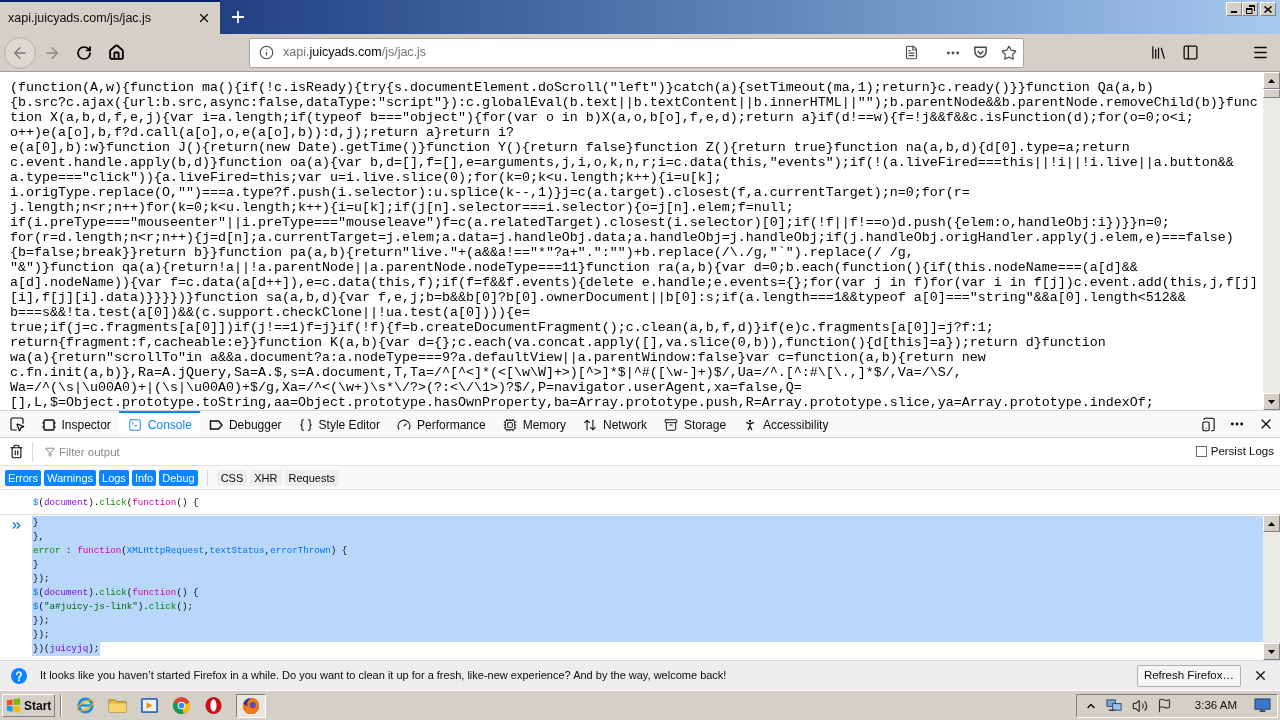 The width and height of the screenshot is (1280, 720). Describe the element at coordinates (1242, 451) in the screenshot. I see `persist-logs-label: Persist Logs` at that location.